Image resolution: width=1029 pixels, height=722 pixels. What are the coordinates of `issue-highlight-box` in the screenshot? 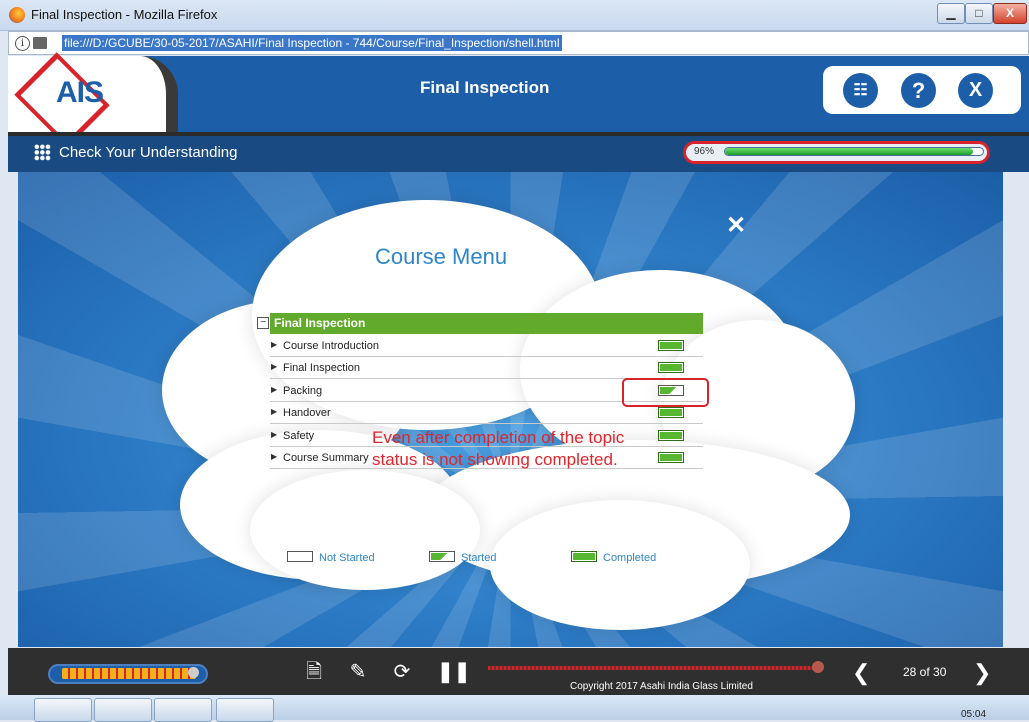 It's located at (665, 392).